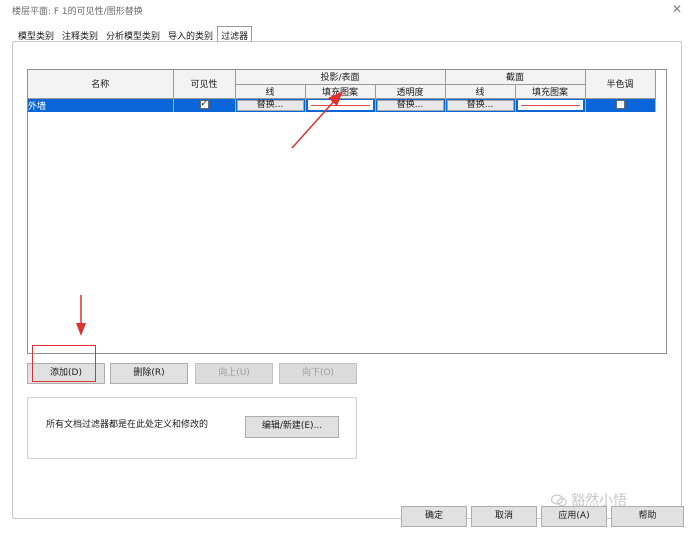 This screenshot has width=694, height=533. What do you see at coordinates (36, 34) in the screenshot?
I see `tab-model-categories: 模型类别` at bounding box center [36, 34].